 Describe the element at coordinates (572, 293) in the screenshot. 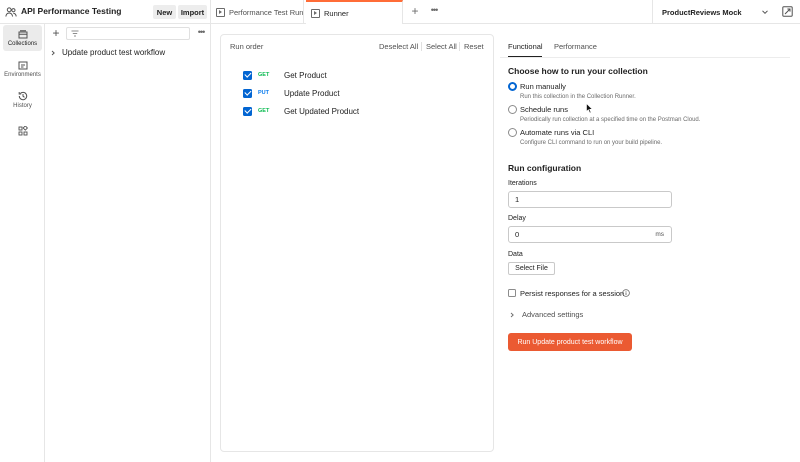

I see `persist-responses-label: Persist responses for a session` at that location.